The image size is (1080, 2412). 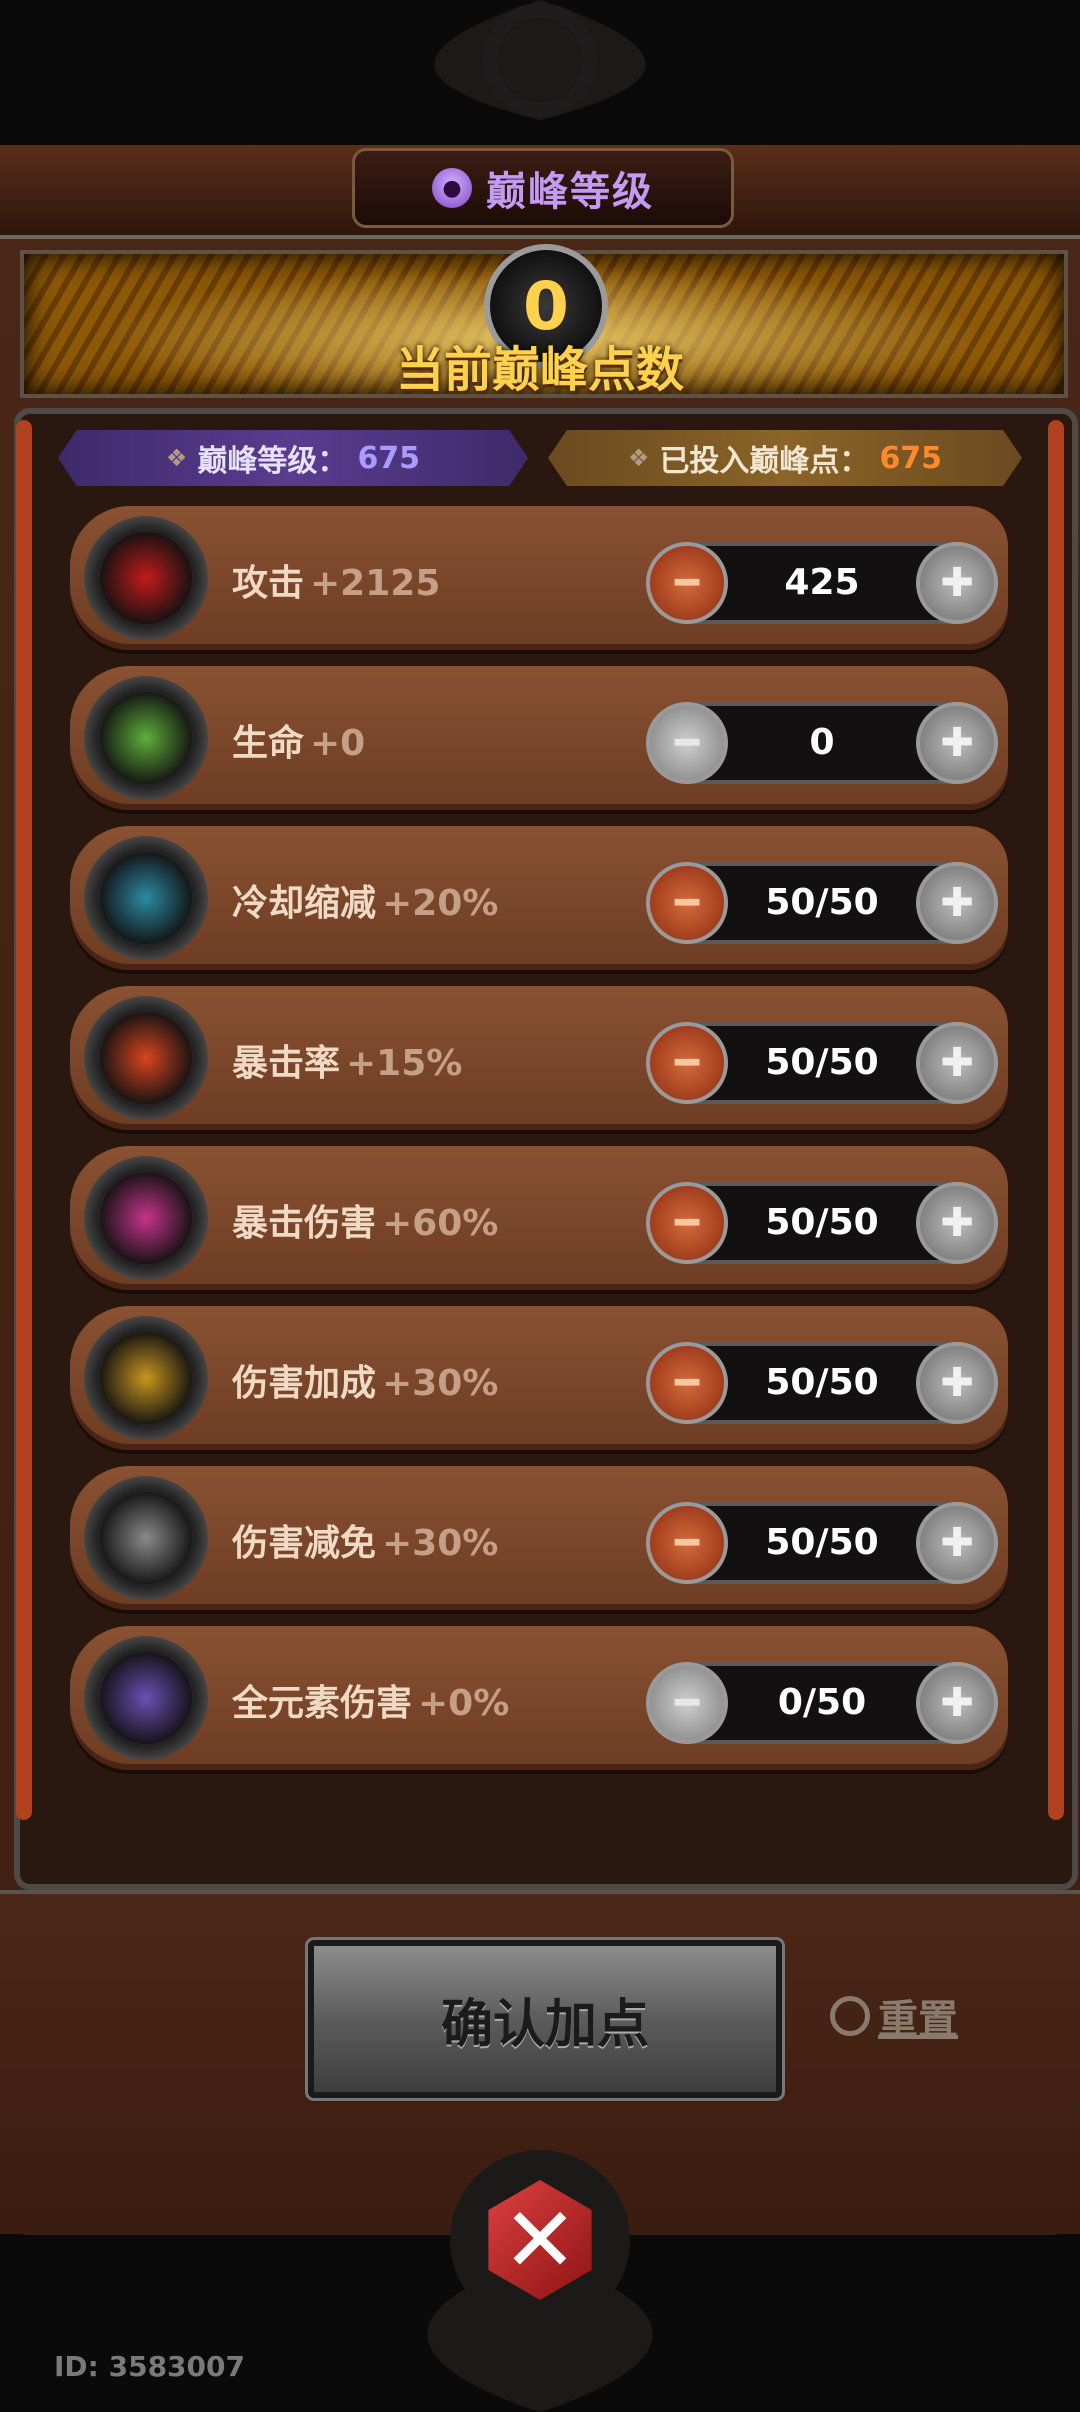 What do you see at coordinates (539, 898) in the screenshot?
I see `attribute-row: 冷却缩减 +20% ━ 50/50 ✚` at bounding box center [539, 898].